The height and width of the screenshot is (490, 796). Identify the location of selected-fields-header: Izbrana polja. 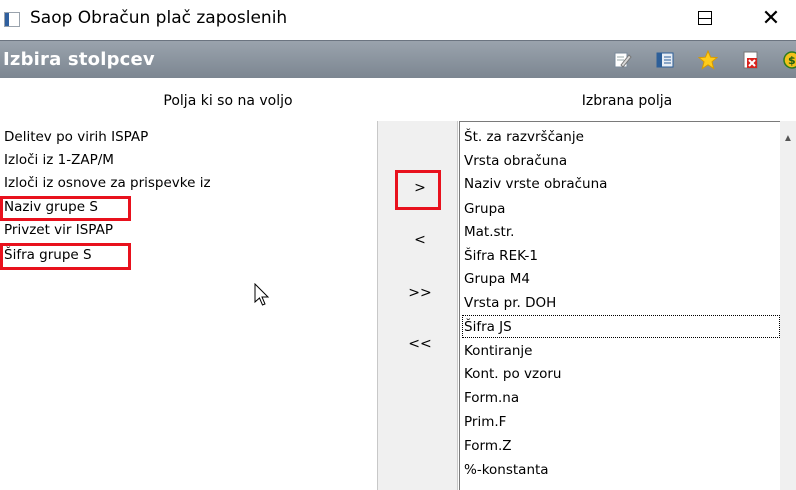
(627, 101).